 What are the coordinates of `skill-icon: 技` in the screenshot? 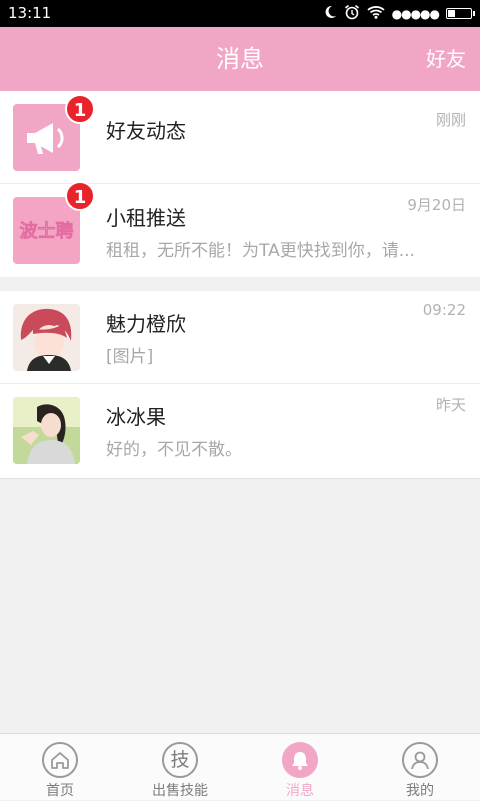 It's located at (180, 760).